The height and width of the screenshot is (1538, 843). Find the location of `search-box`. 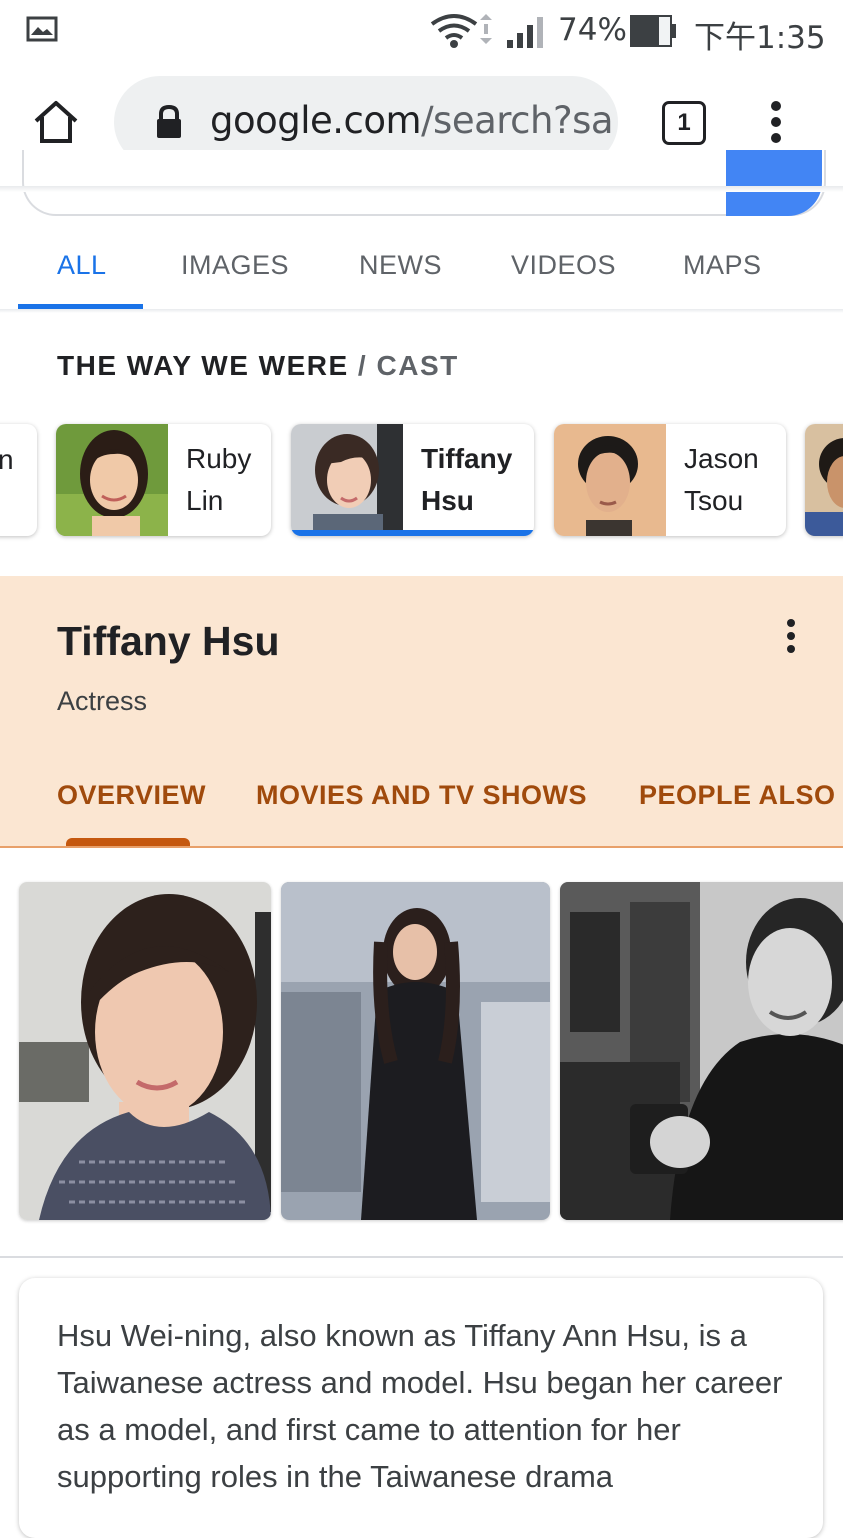

search-box is located at coordinates (424, 183).